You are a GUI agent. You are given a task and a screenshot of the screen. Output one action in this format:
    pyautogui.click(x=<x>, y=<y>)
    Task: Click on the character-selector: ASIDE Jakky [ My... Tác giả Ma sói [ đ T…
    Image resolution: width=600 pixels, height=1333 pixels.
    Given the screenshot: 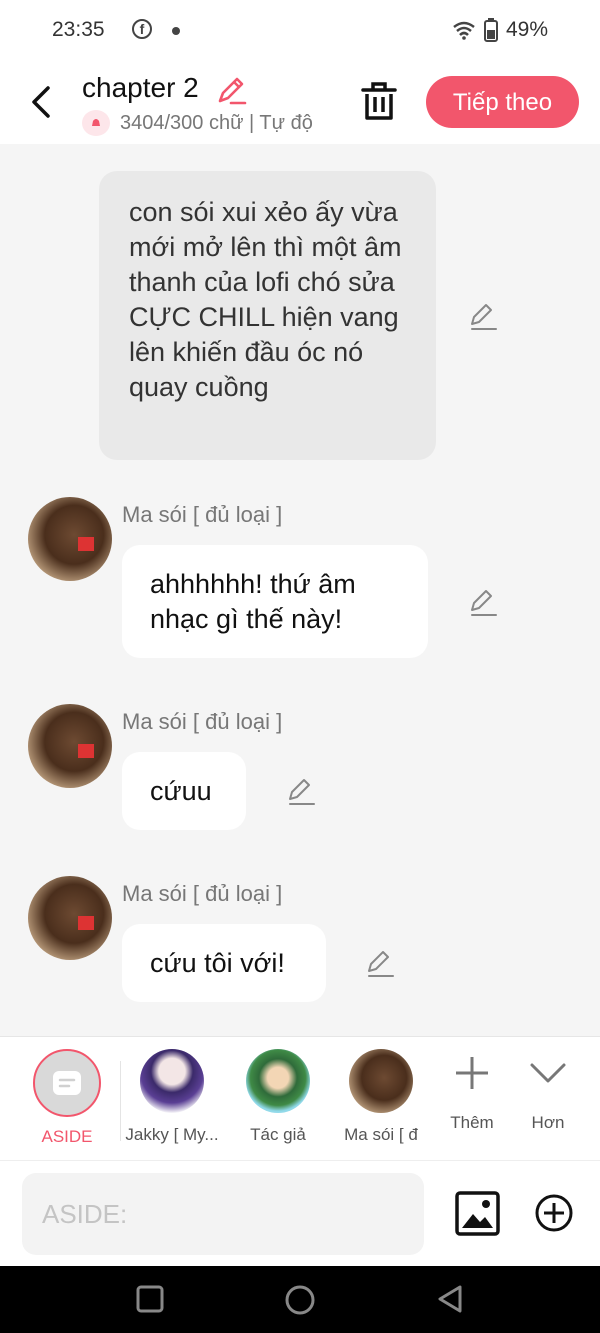 What is the action you would take?
    pyautogui.click(x=300, y=1098)
    